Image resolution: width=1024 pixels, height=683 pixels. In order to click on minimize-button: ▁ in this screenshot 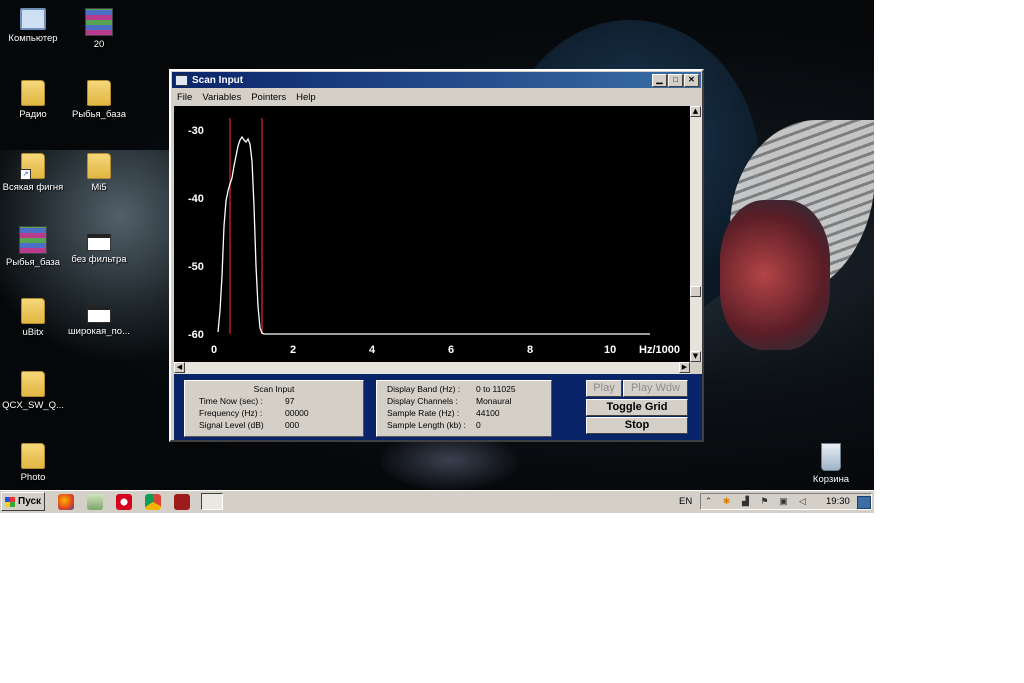, I will do `click(659, 80)`.